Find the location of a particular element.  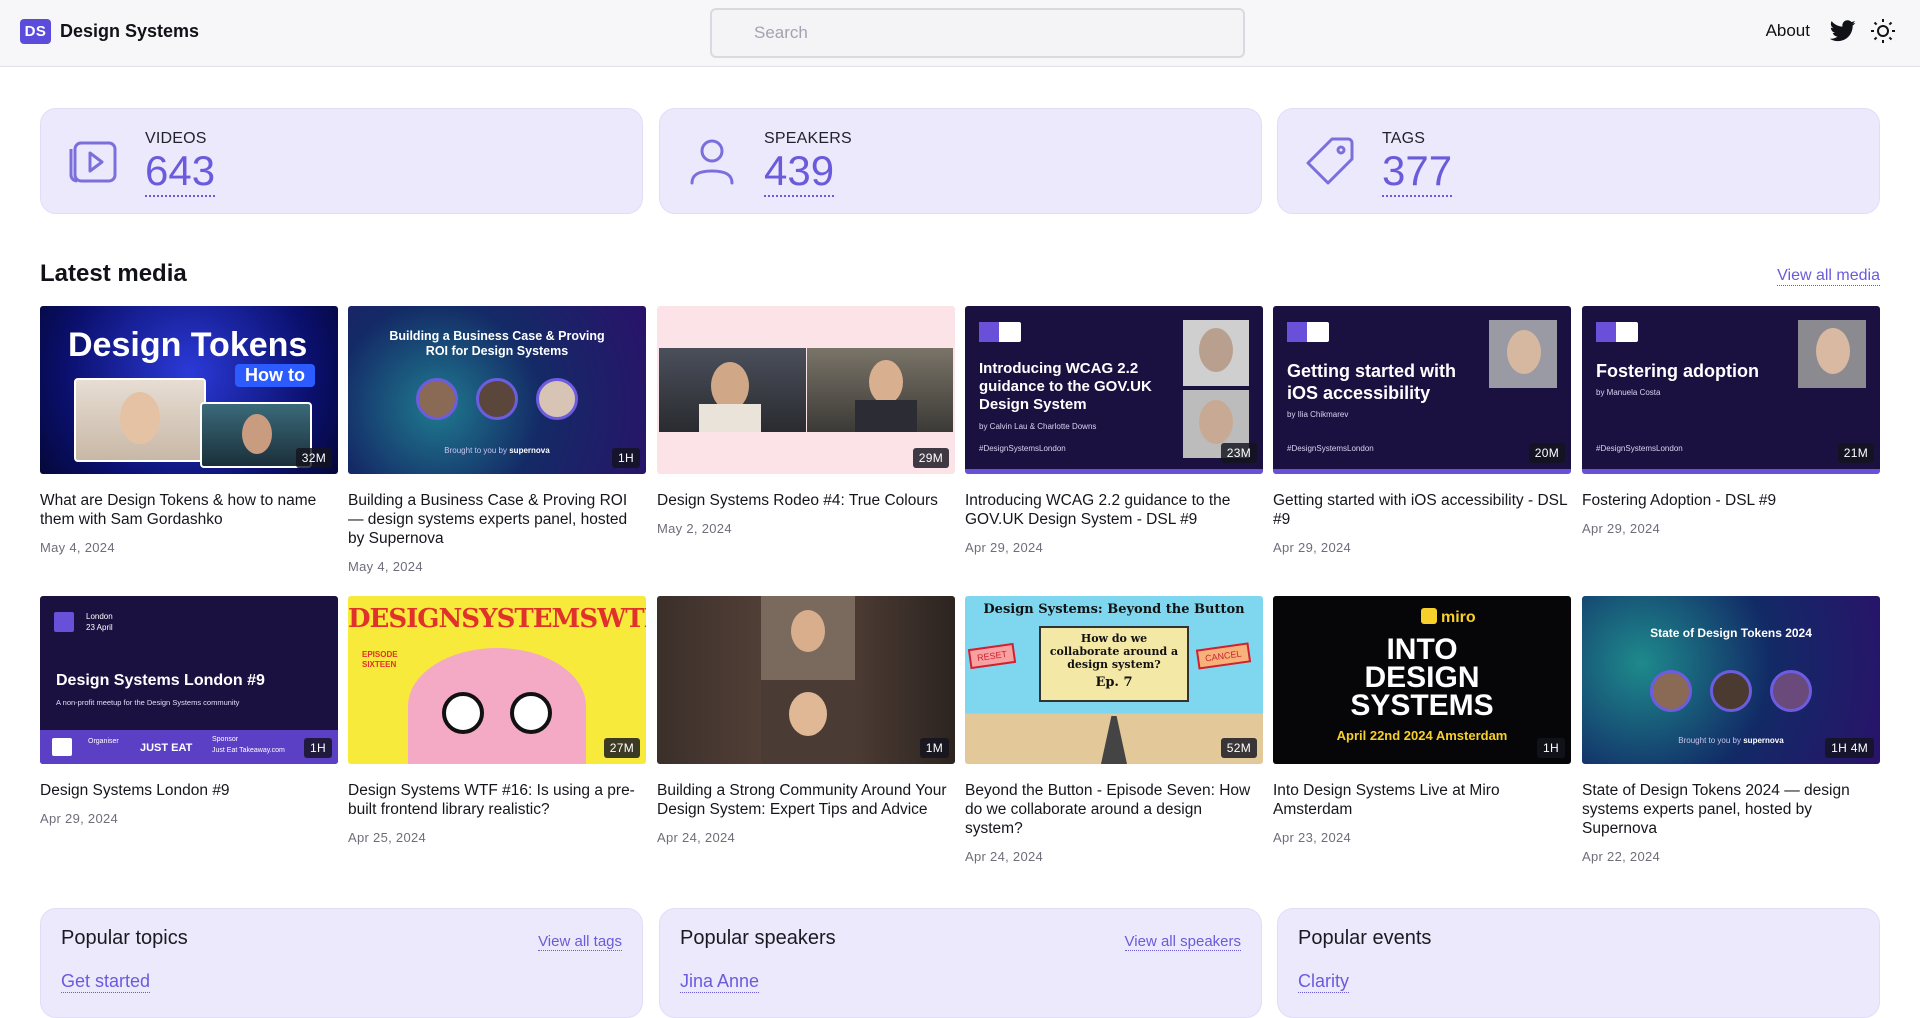

thumb-title: Design Tokens is located at coordinates (188, 345).